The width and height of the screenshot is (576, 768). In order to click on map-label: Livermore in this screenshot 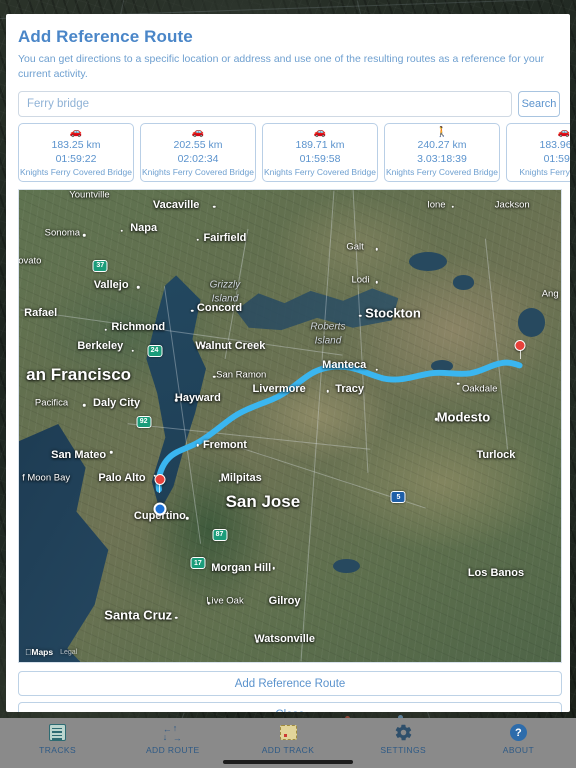, I will do `click(279, 388)`.